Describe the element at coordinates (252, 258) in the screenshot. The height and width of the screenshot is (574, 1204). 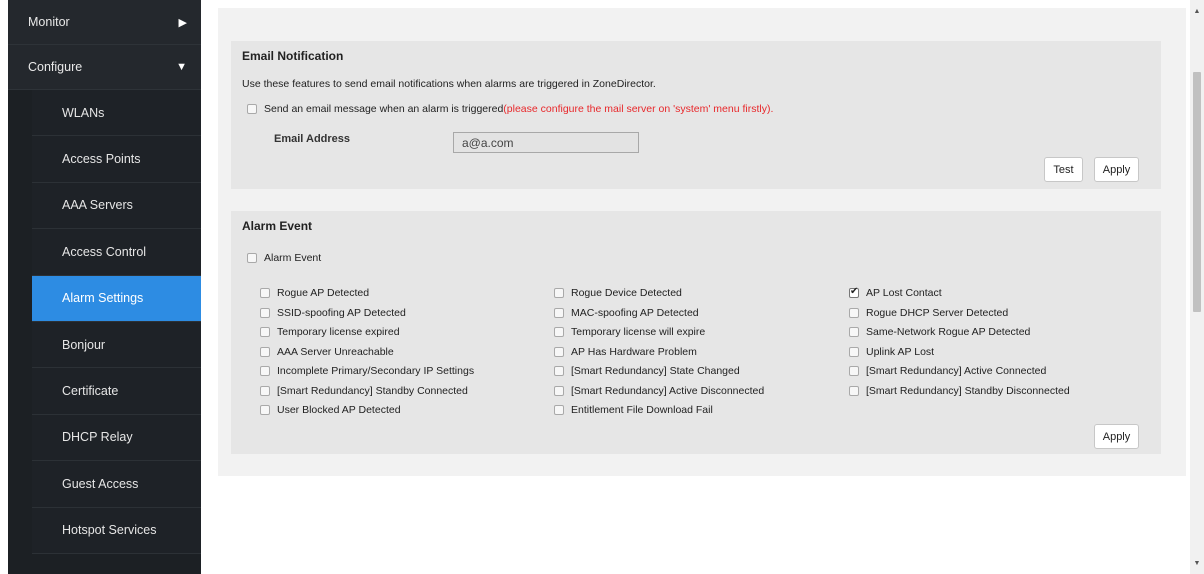
I see `alarm-event-master-checkbox` at that location.